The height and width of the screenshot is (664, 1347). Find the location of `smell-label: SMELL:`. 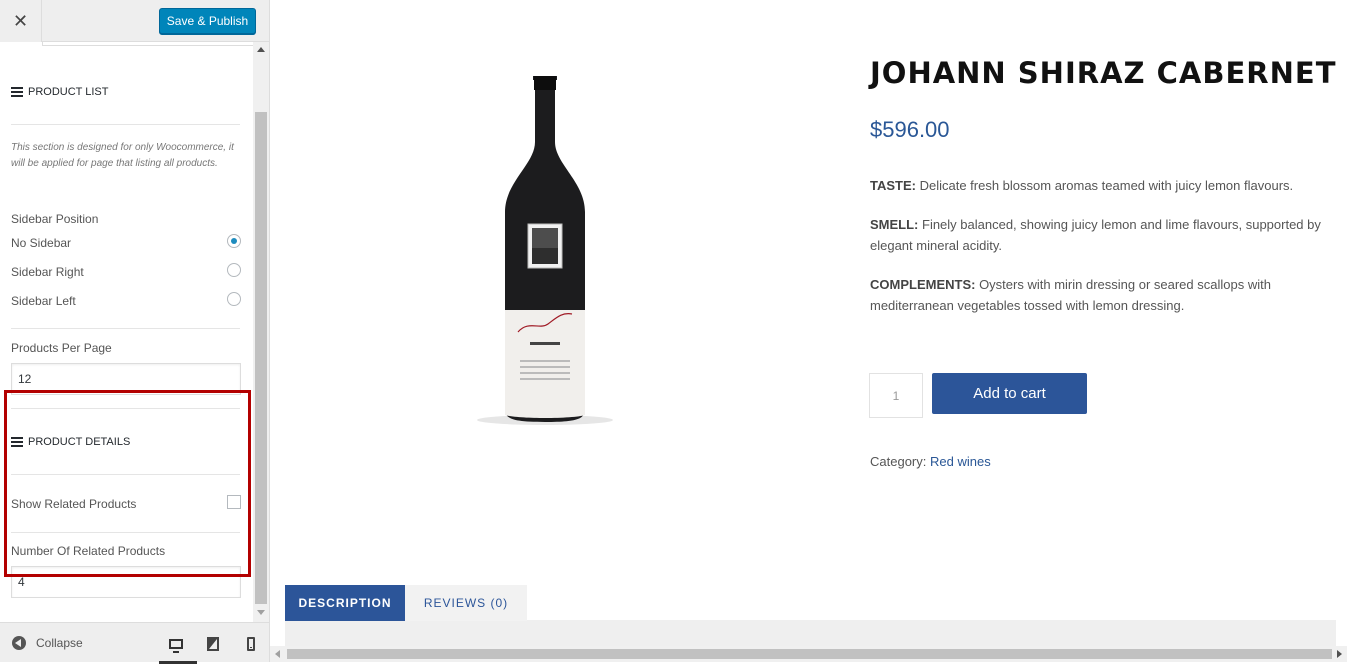

smell-label: SMELL: is located at coordinates (894, 224).